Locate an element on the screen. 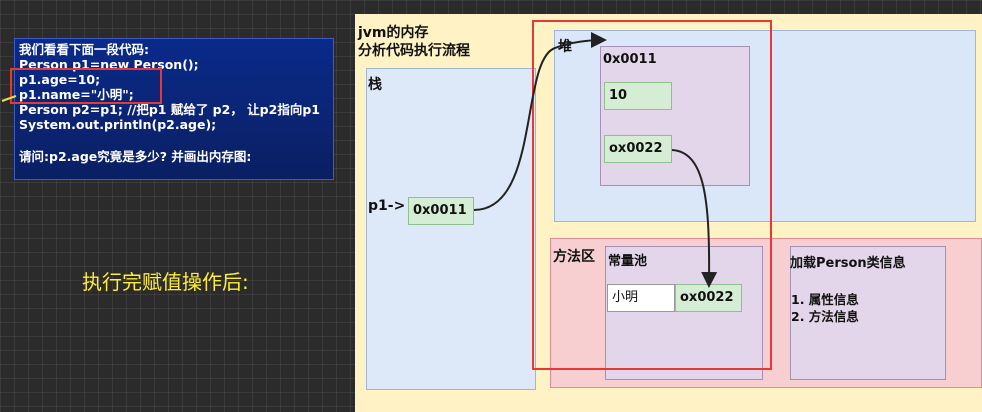 This screenshot has width=982, height=412. p1-to-object-arrow is located at coordinates (540, 121).